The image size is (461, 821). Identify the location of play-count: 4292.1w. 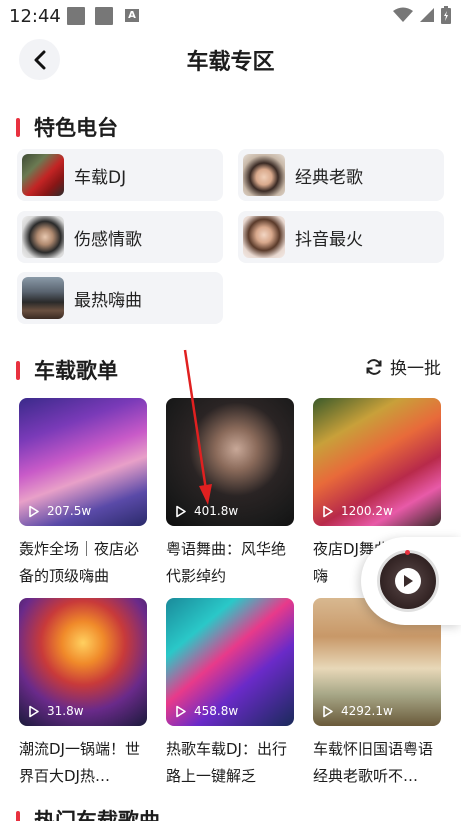
(357, 711).